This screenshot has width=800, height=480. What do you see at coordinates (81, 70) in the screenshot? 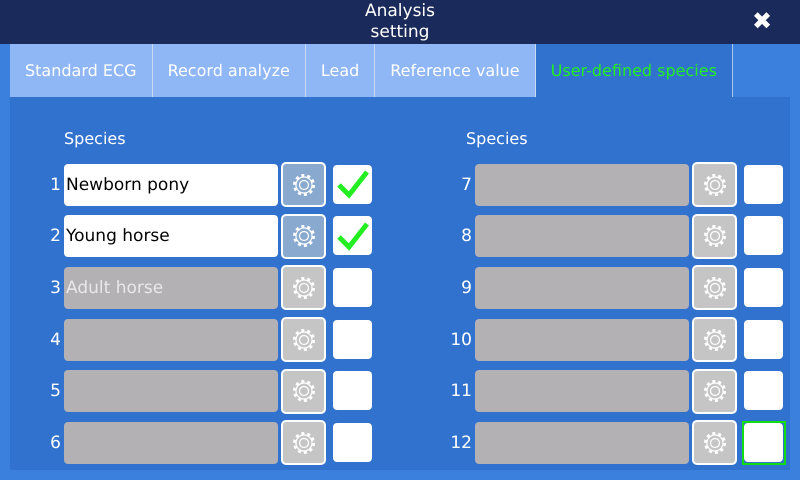
I see `tab: Standard ECG` at bounding box center [81, 70].